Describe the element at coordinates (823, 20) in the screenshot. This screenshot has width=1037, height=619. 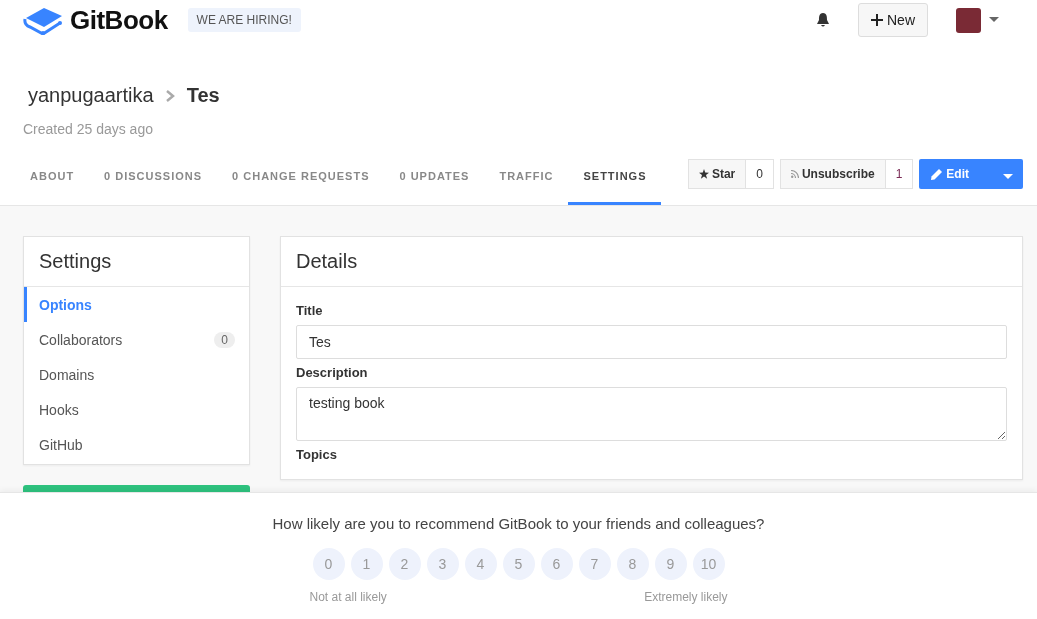
I see `bell-icon` at that location.